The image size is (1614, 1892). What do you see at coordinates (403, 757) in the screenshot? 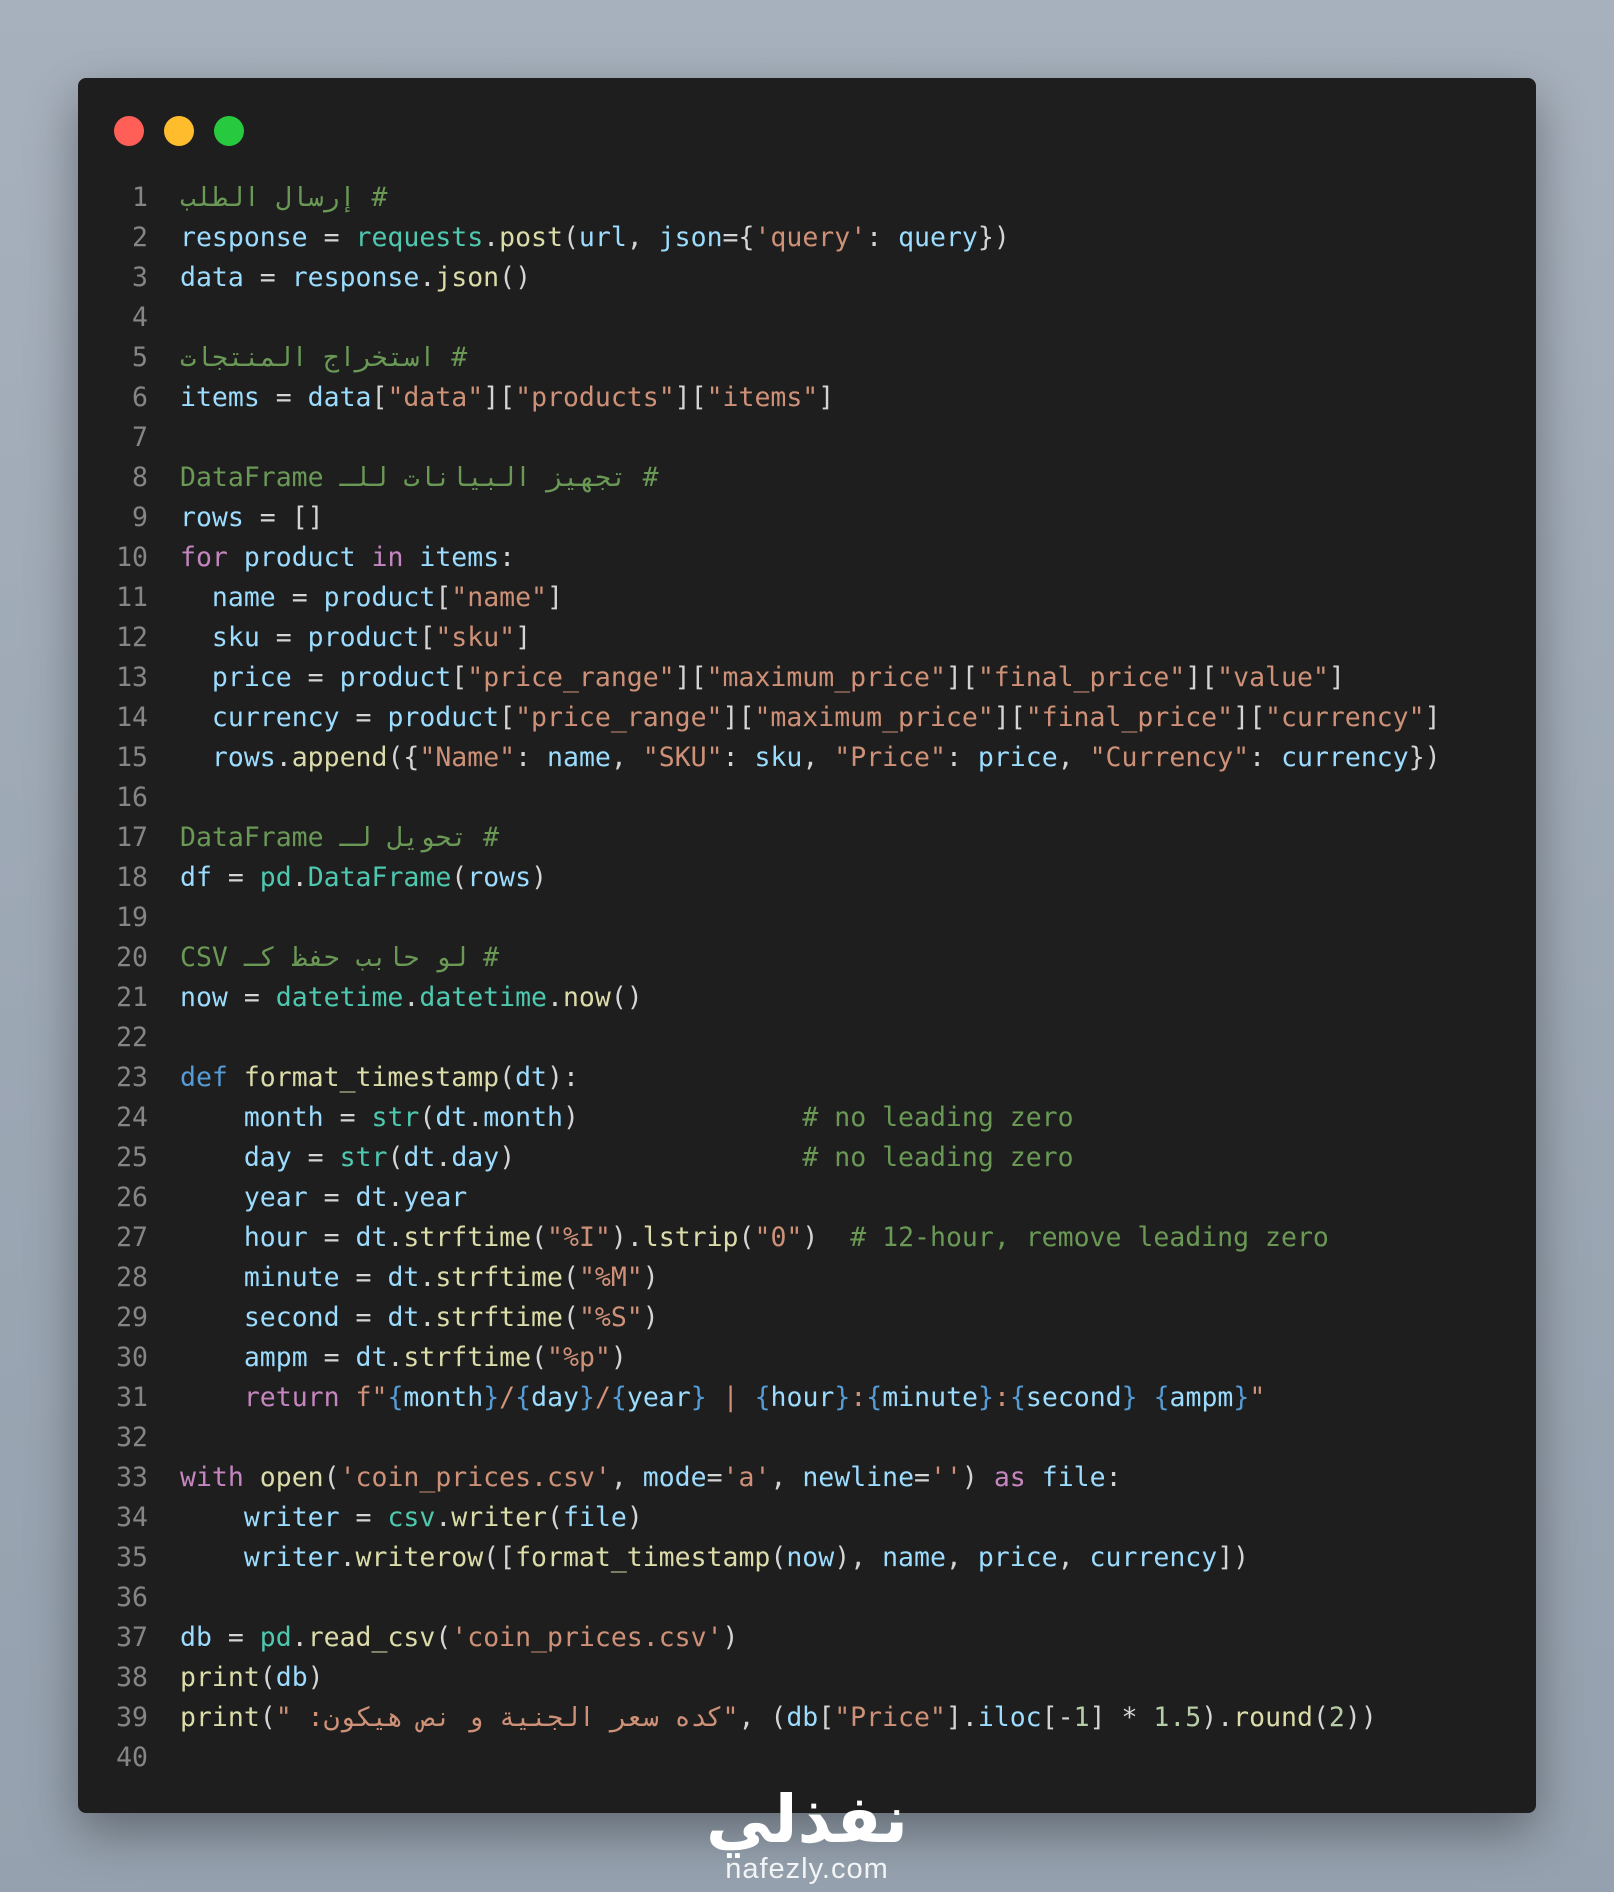
I see `code-token: ({` at bounding box center [403, 757].